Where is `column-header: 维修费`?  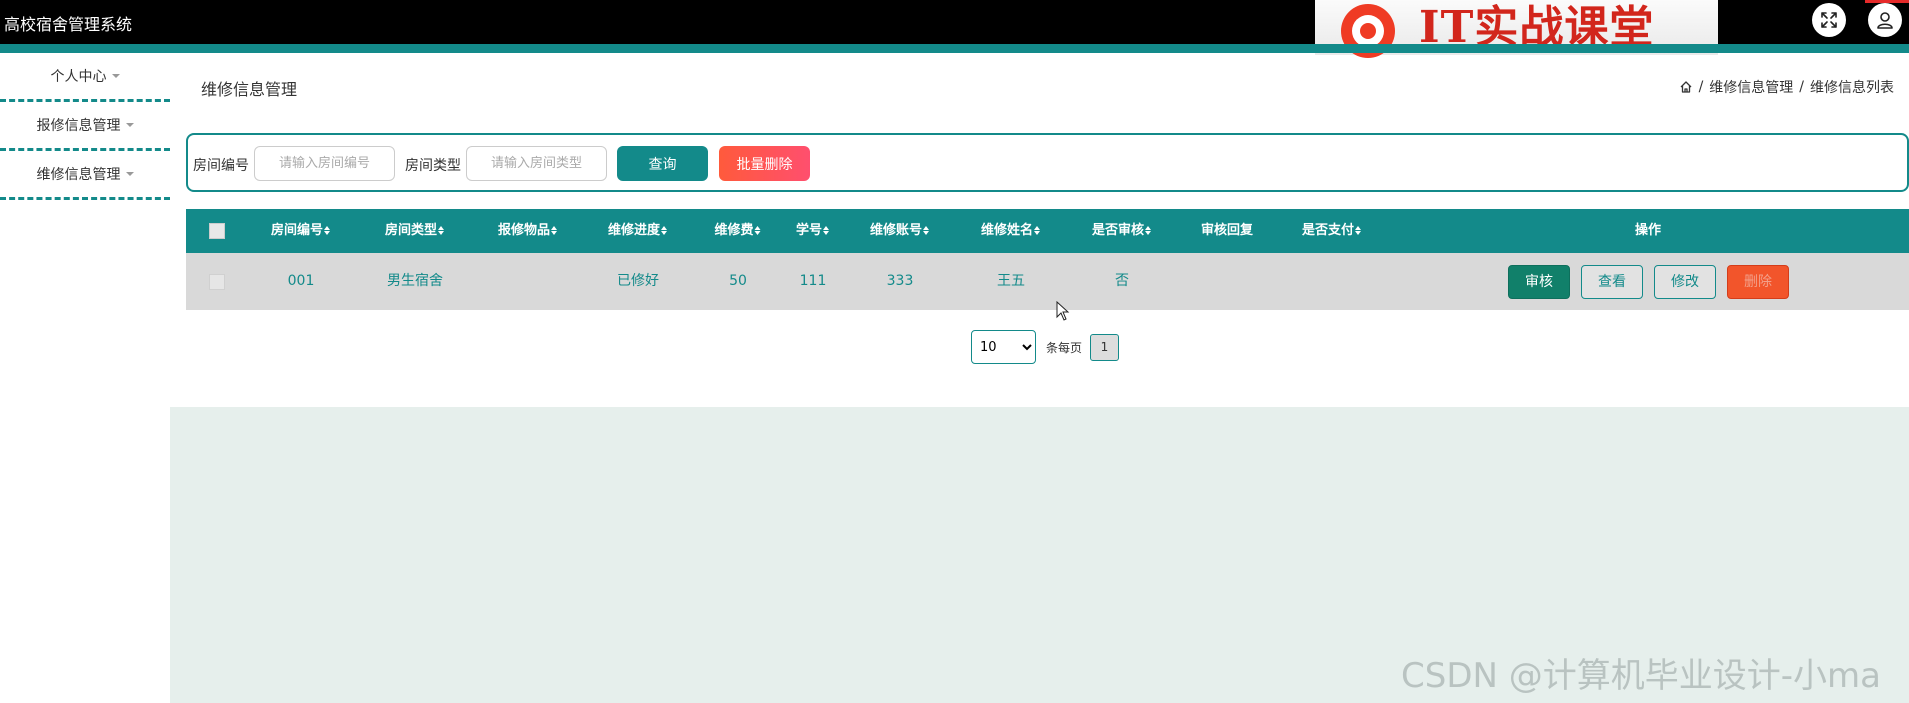
column-header: 维修费 is located at coordinates (737, 231).